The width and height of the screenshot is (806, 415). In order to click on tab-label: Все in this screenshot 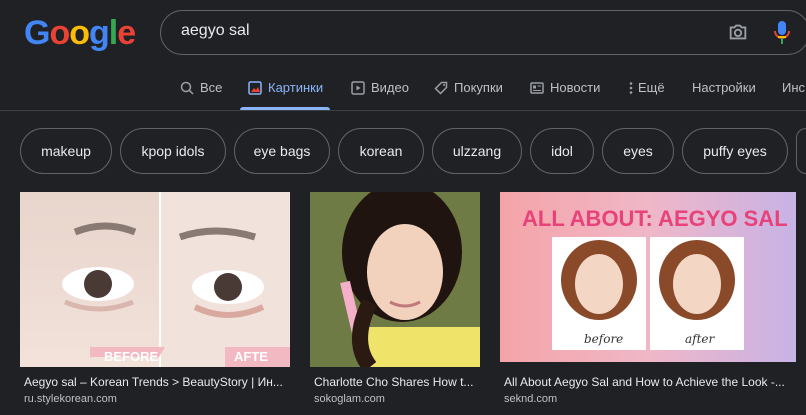, I will do `click(211, 87)`.